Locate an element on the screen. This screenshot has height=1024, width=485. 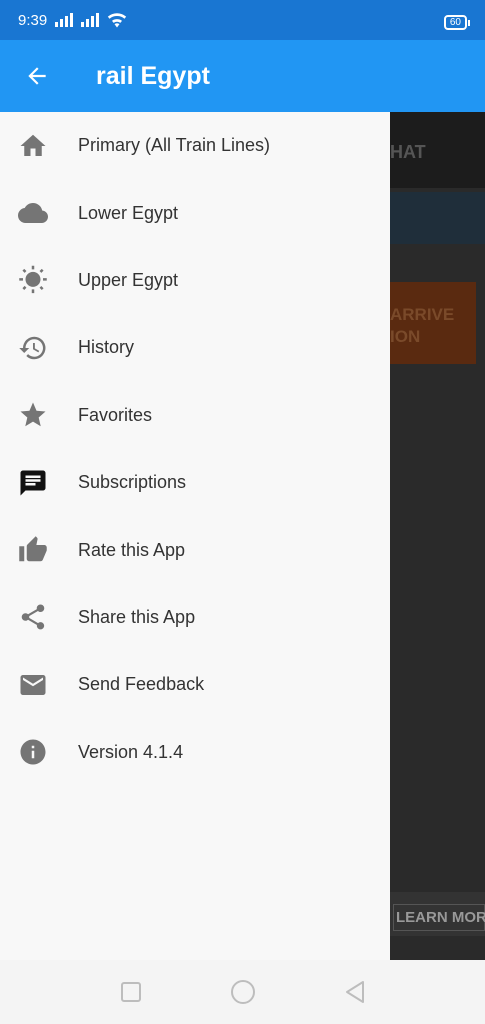
menu-item-primary: Primary (All Train Lines) is located at coordinates (195, 145).